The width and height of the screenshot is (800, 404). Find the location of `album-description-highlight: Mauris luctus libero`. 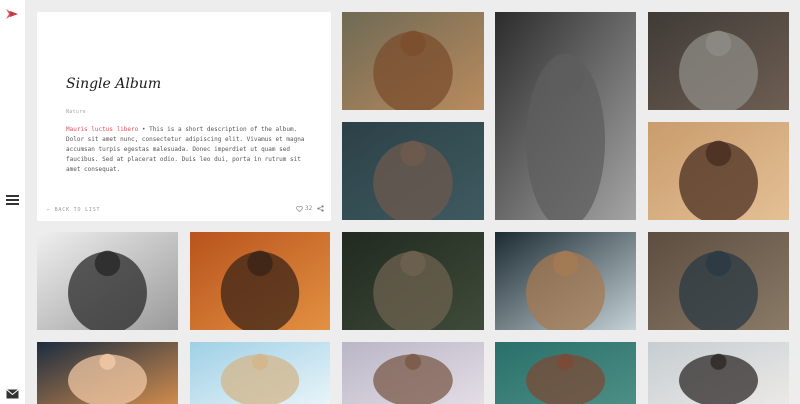

album-description-highlight: Mauris luctus libero is located at coordinates (102, 129).